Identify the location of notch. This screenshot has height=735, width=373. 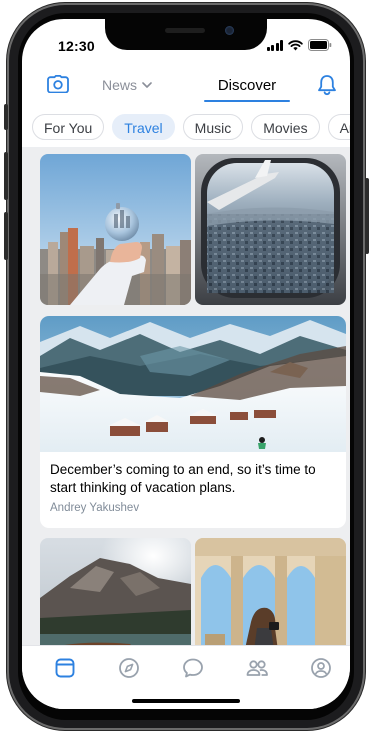
(186, 34).